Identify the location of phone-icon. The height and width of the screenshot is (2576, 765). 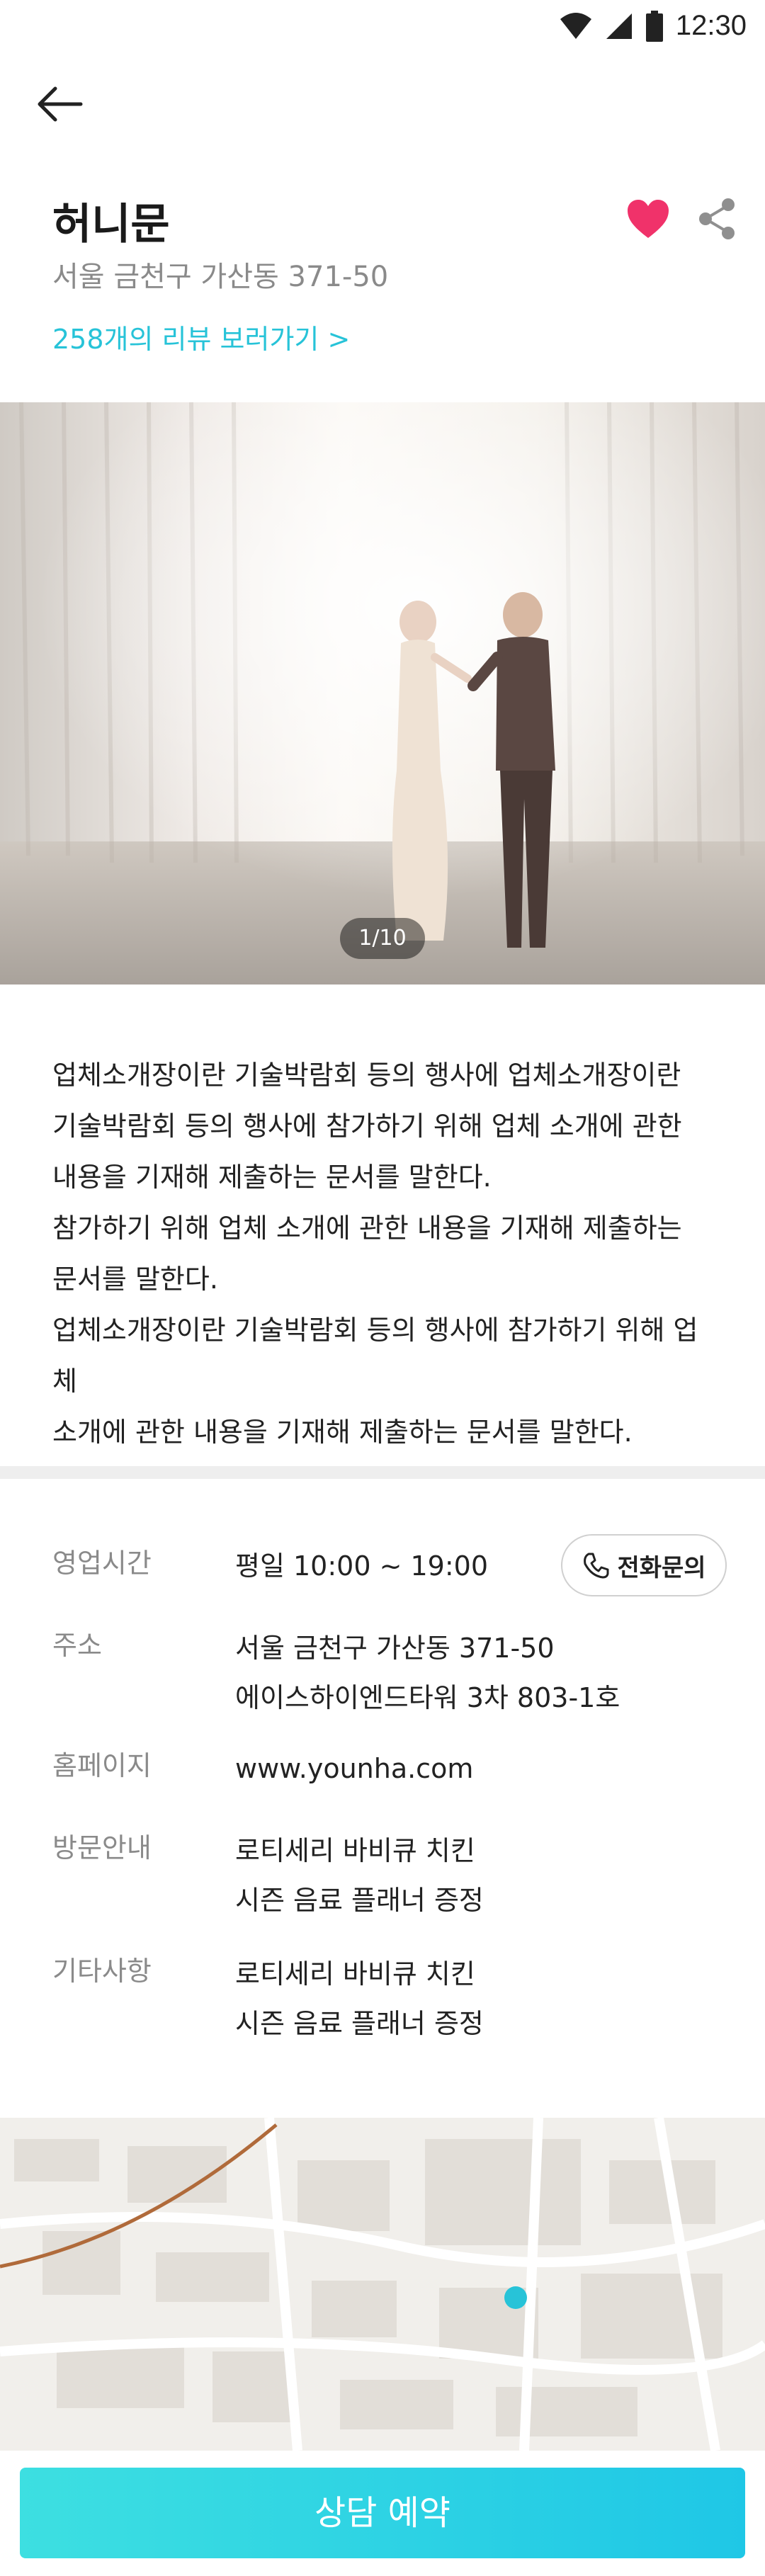
(596, 1566).